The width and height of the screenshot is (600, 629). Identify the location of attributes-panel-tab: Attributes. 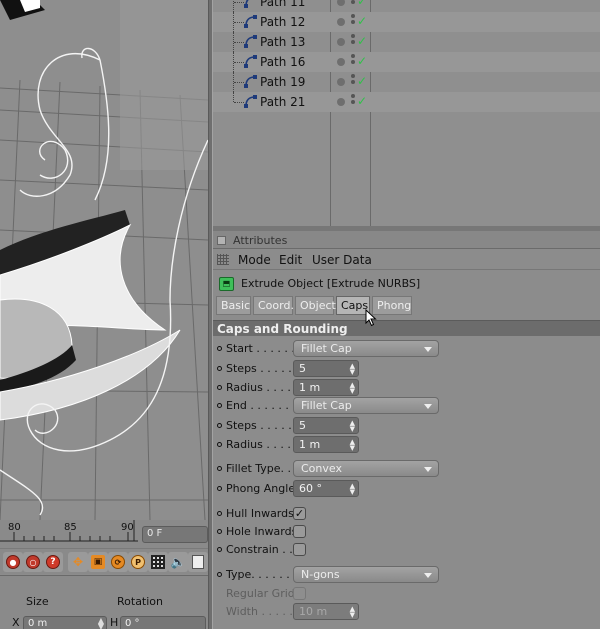
(406, 240).